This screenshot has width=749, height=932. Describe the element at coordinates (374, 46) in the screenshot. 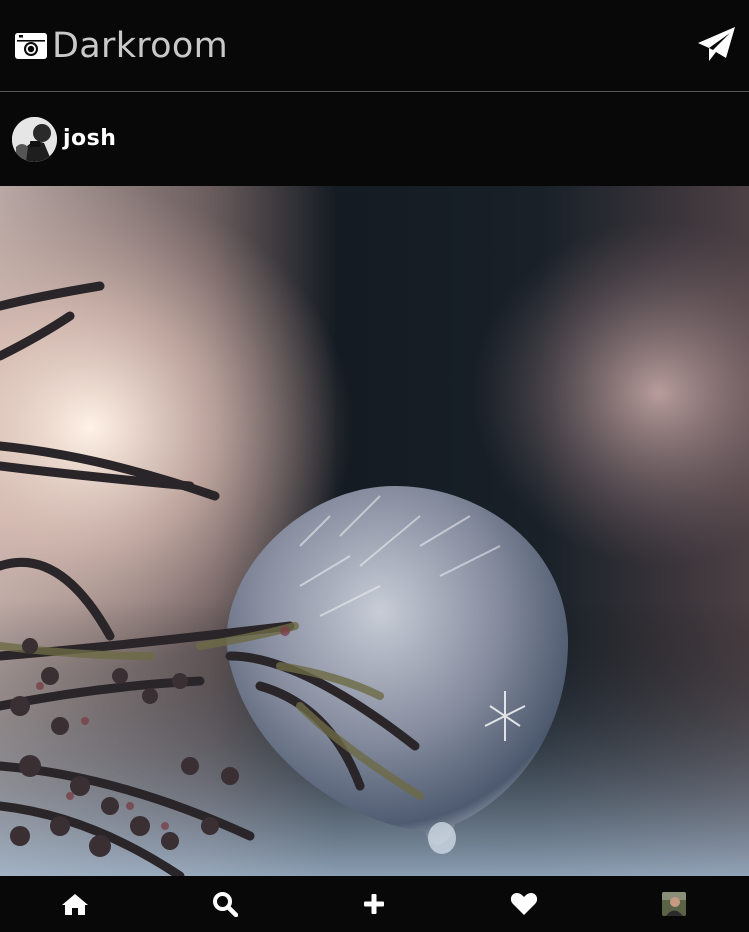

I see `top-header: Darkroom` at that location.